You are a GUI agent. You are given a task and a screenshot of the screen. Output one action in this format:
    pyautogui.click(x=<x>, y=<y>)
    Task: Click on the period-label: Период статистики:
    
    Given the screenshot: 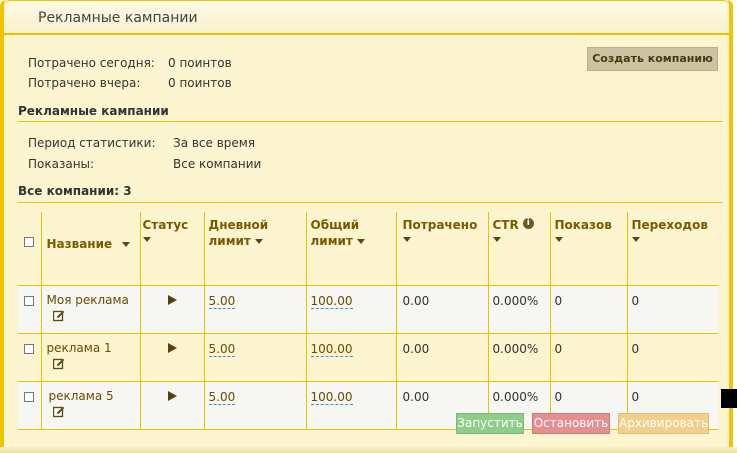 What is the action you would take?
    pyautogui.click(x=92, y=143)
    